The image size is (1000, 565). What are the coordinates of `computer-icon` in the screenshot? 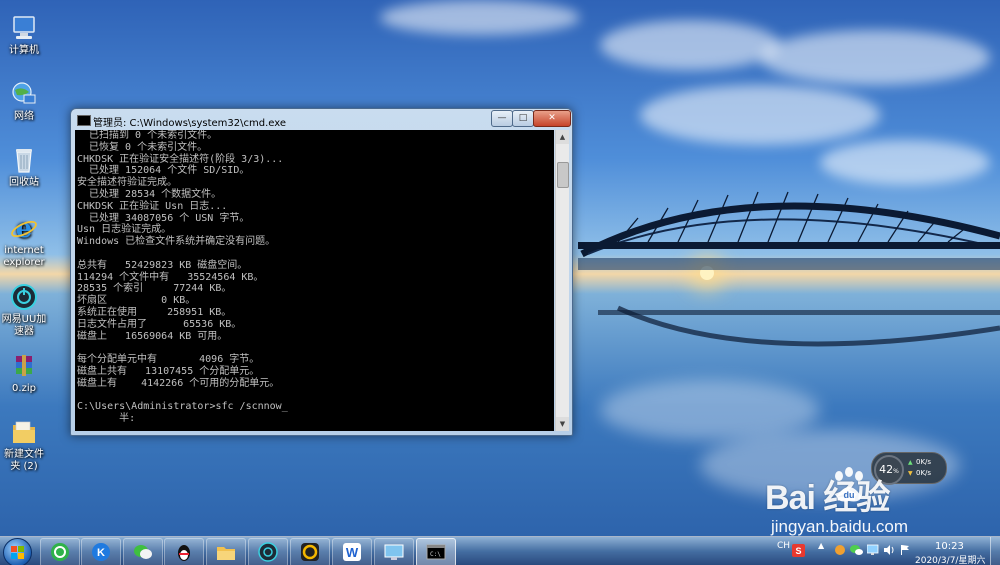 It's located at (24, 27).